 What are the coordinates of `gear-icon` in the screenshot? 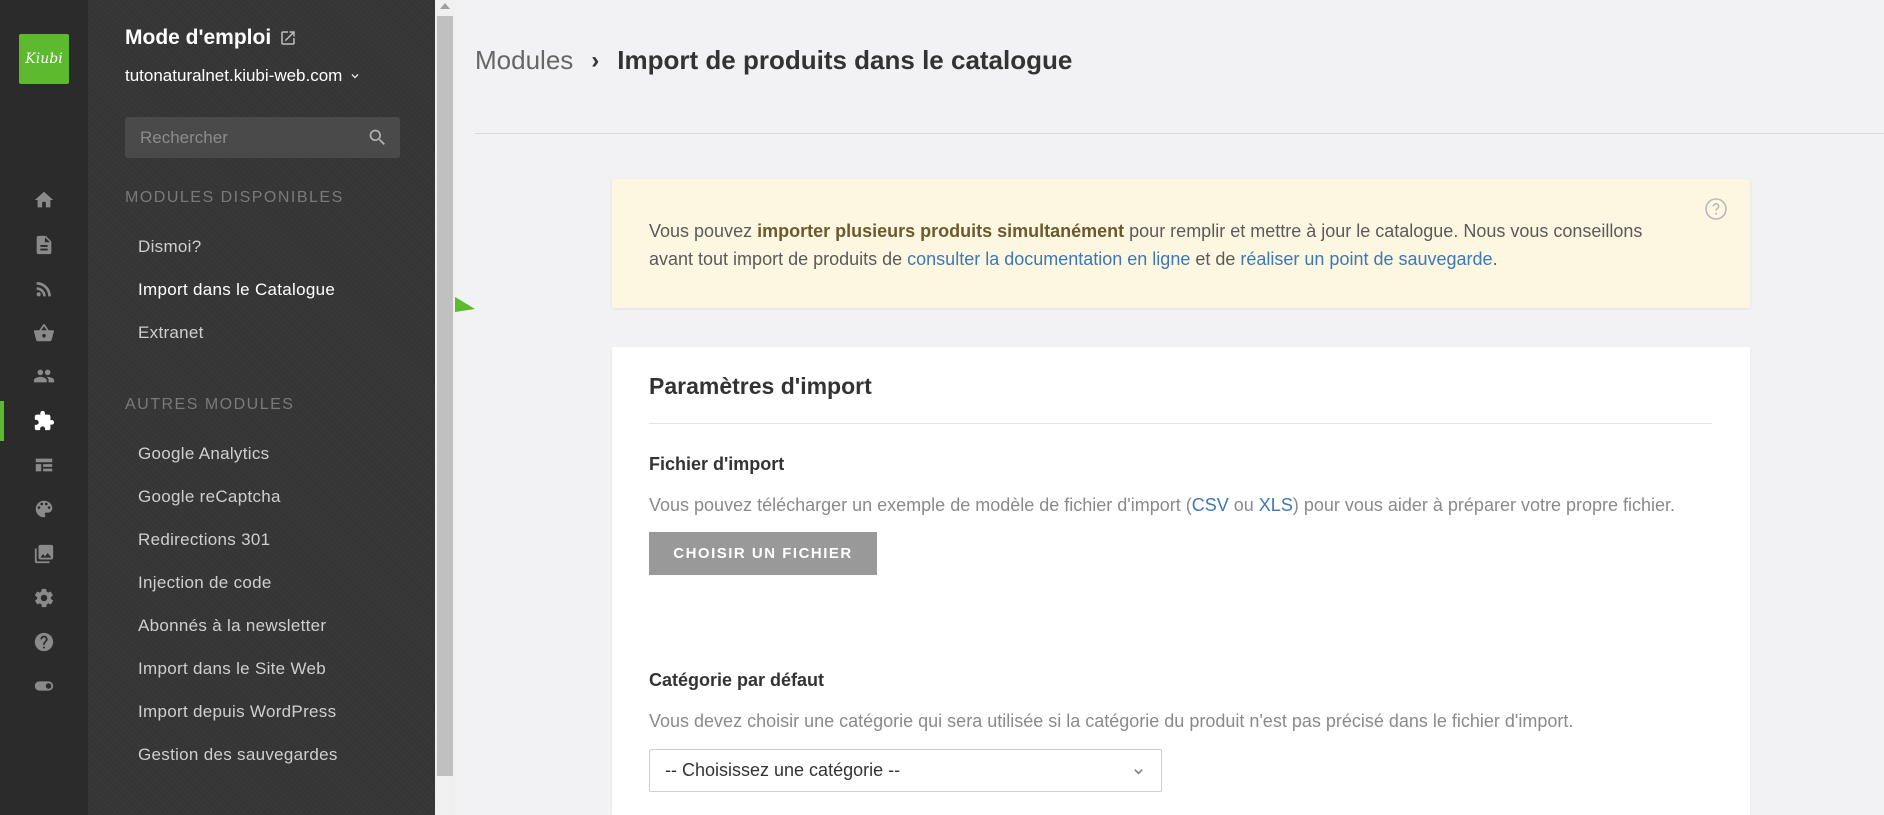 It's located at (44, 598).